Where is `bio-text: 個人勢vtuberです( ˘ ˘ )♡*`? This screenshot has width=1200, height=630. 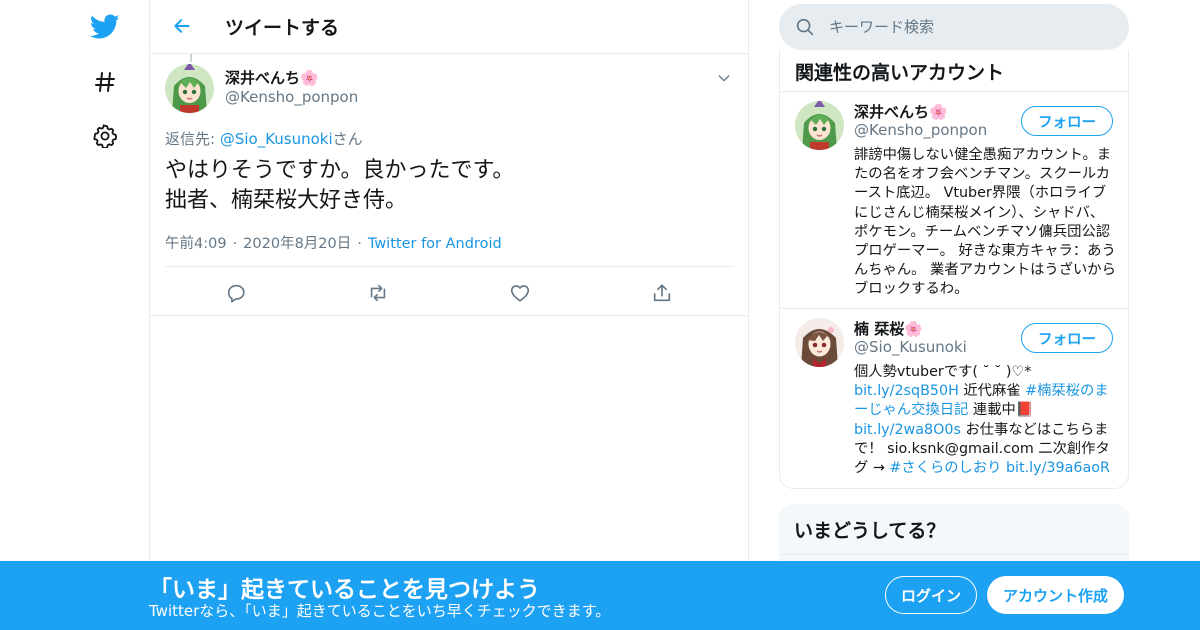
bio-text: 個人勢vtuberです( ˘ ˘ )♡* is located at coordinates (943, 372).